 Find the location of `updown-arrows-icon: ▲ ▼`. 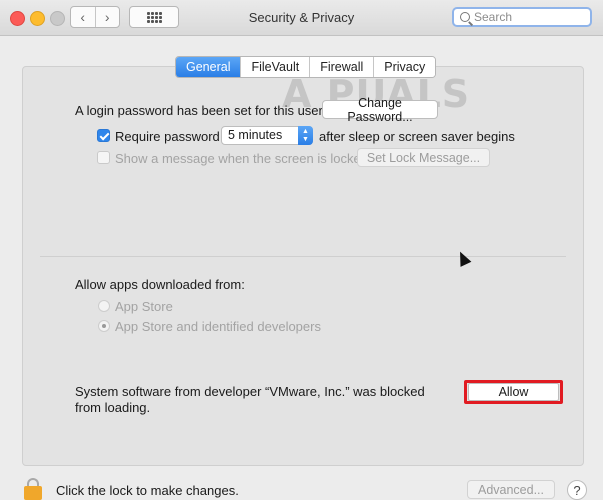

updown-arrows-icon: ▲ ▼ is located at coordinates (305, 135).